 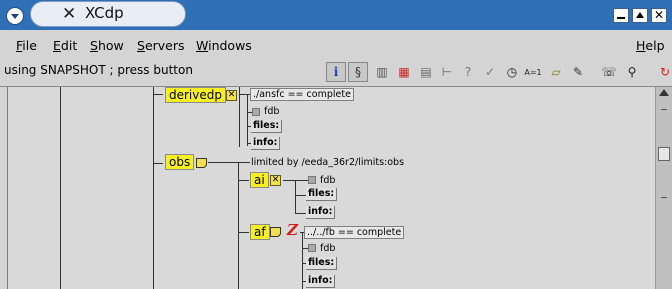 What do you see at coordinates (161, 45) in the screenshot?
I see `menu-servers: Servers` at bounding box center [161, 45].